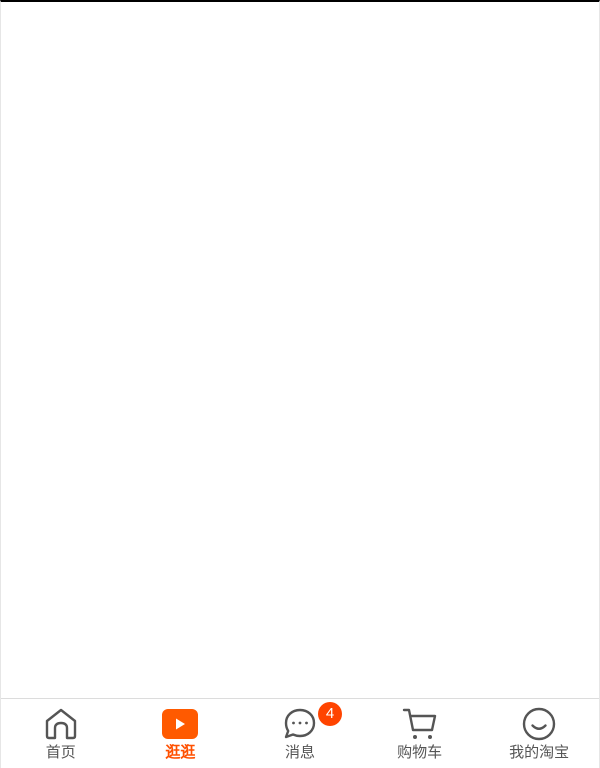  What do you see at coordinates (180, 752) in the screenshot?
I see `tab-label-discover: 逛逛` at bounding box center [180, 752].